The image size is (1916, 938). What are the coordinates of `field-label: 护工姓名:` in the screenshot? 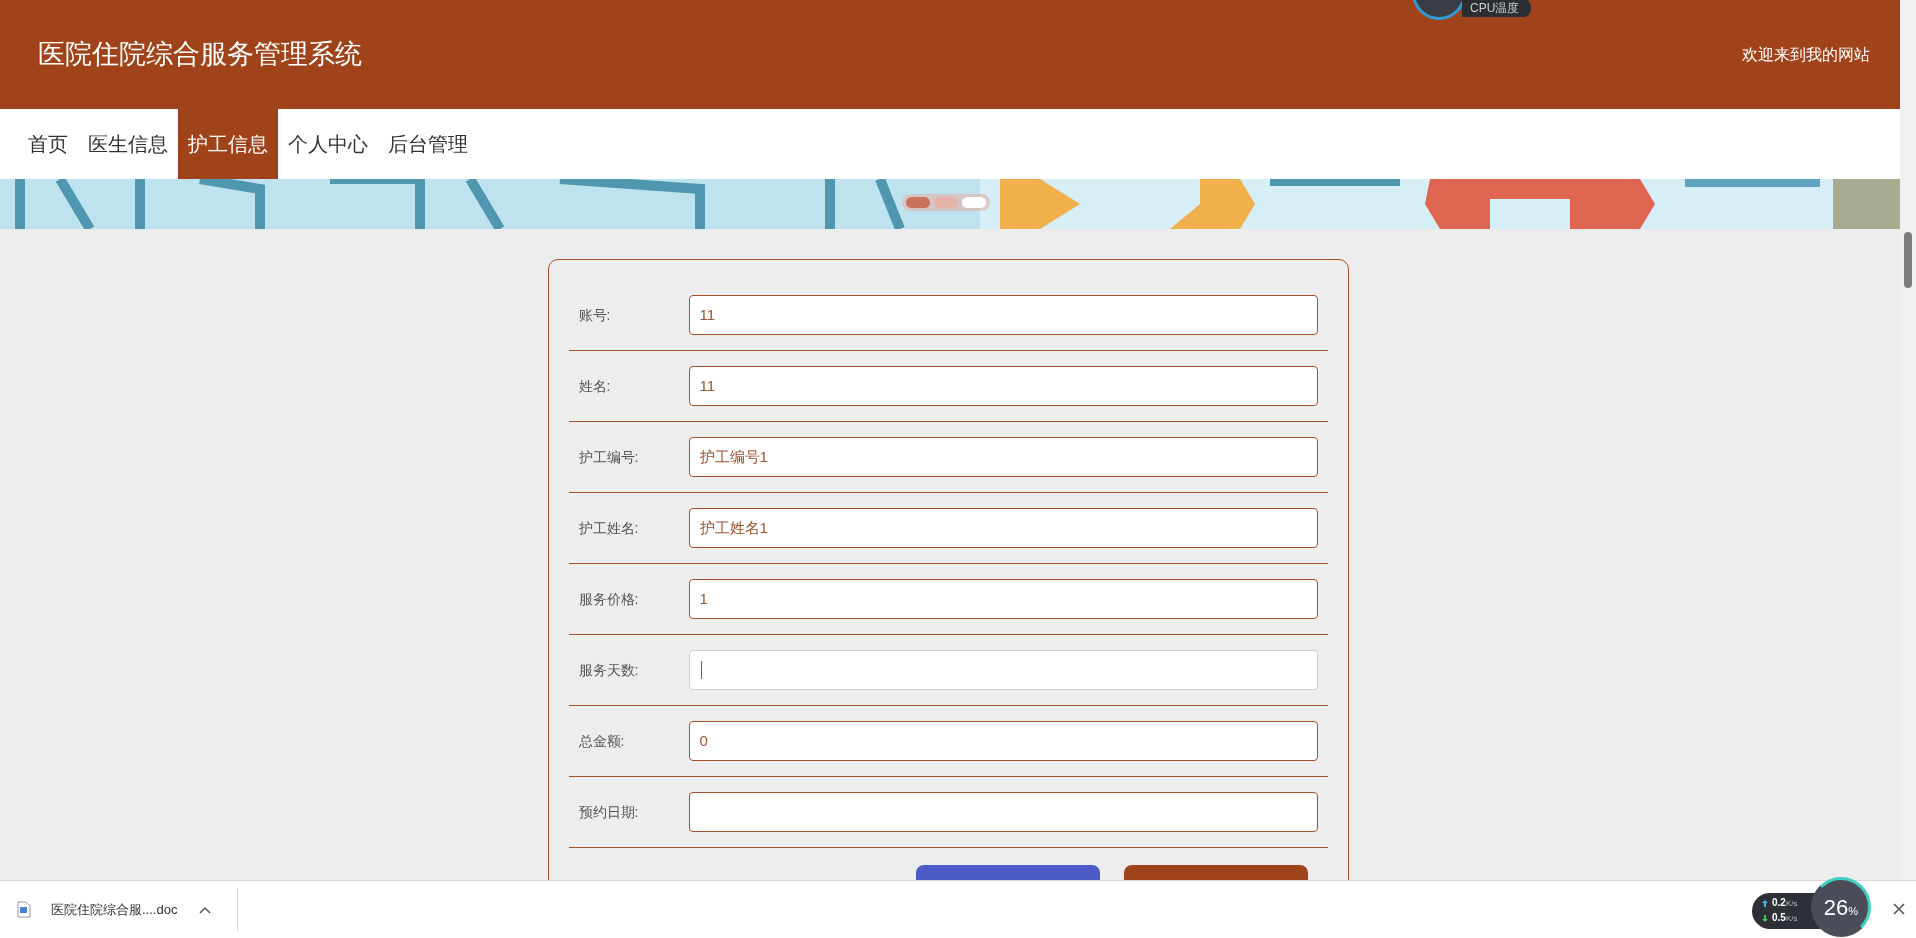 It's located at (609, 528).